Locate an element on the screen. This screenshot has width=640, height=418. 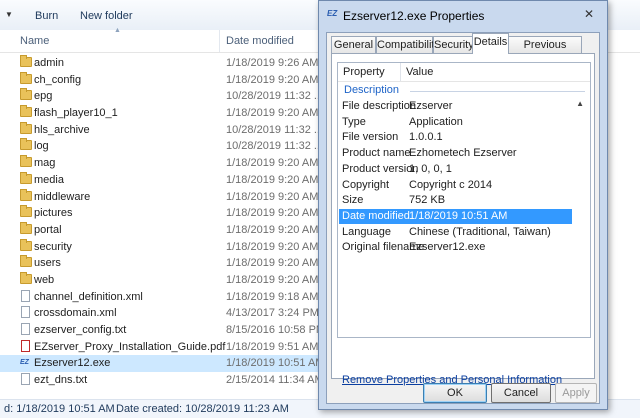
property-value: Copyright c 2014 is located at coordinates (451, 184).